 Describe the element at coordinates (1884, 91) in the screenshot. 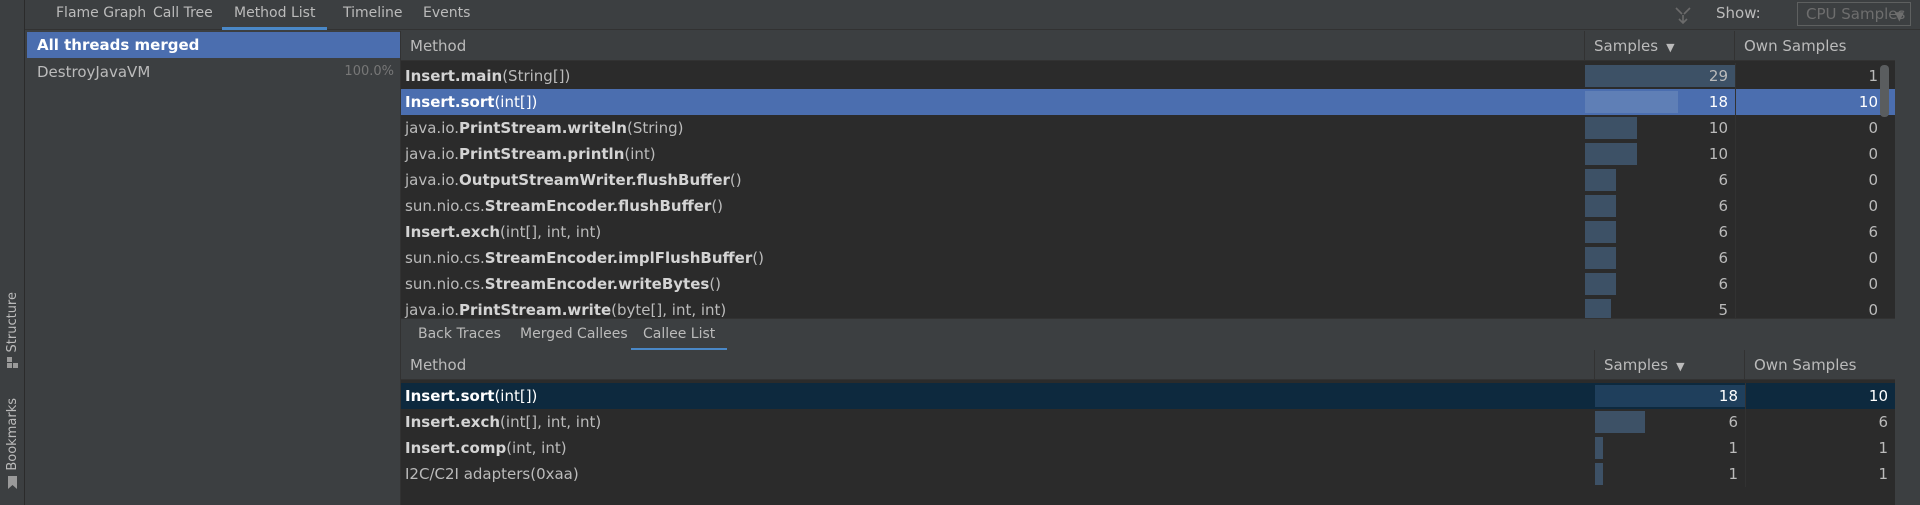

I see `vertical-scrollbar` at that location.